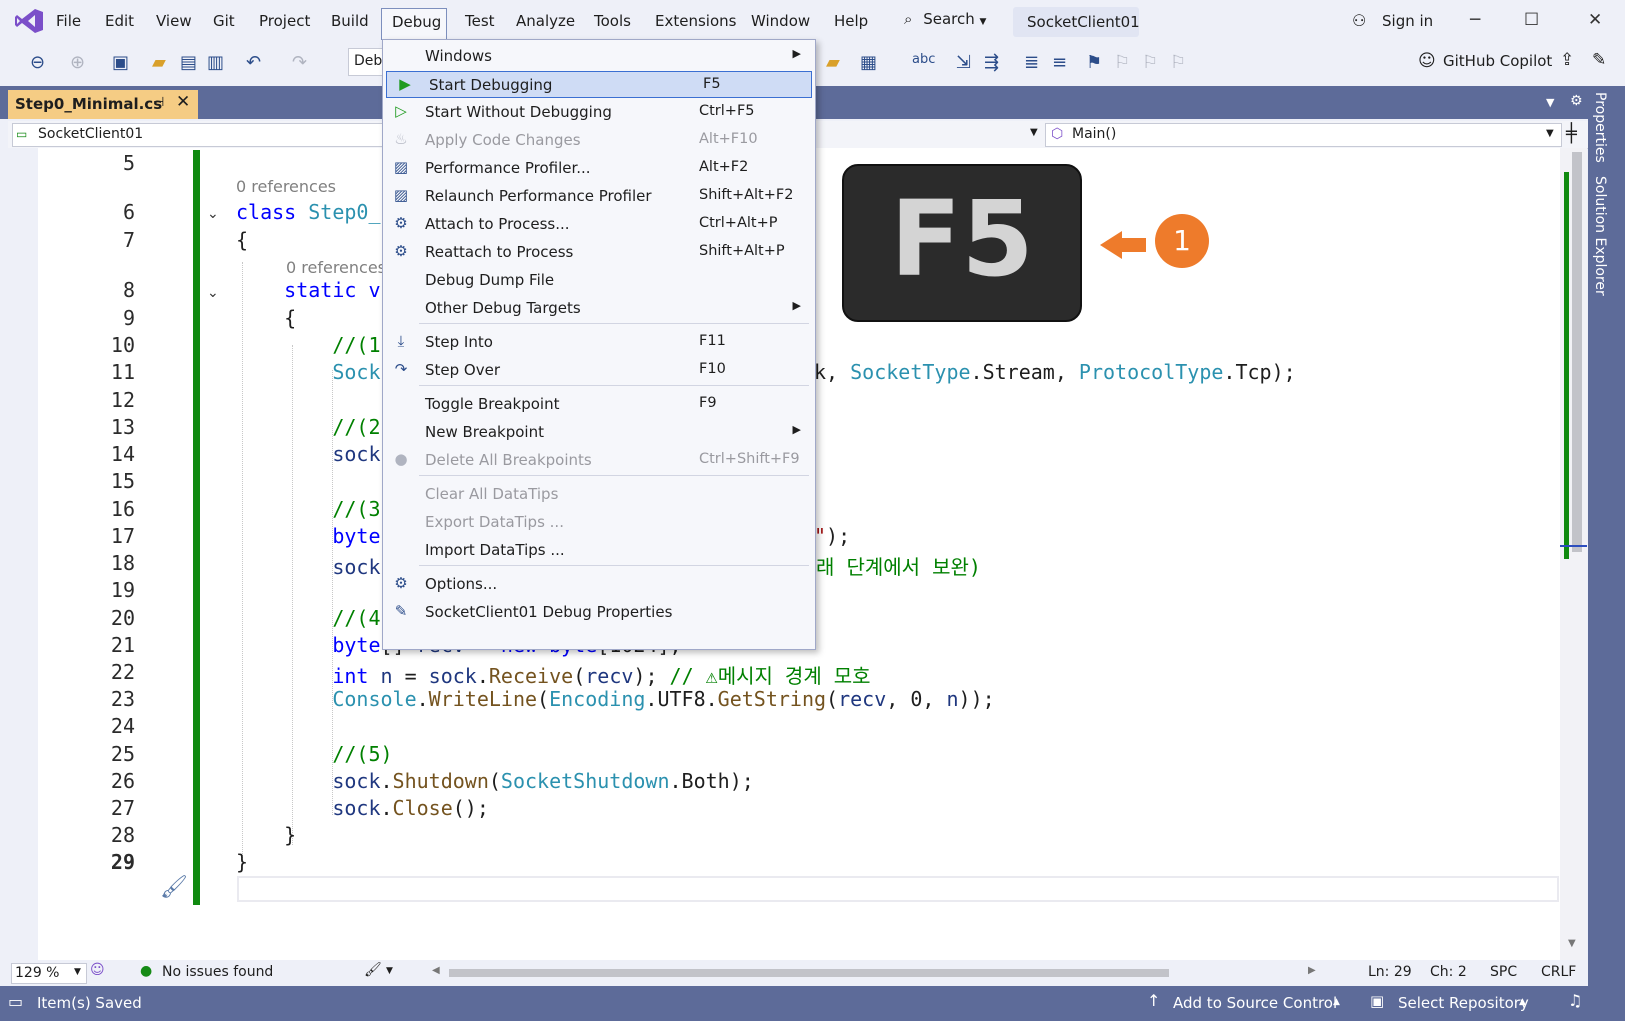  Describe the element at coordinates (367, 62) in the screenshot. I see `configuration-dropdown: Deb` at that location.